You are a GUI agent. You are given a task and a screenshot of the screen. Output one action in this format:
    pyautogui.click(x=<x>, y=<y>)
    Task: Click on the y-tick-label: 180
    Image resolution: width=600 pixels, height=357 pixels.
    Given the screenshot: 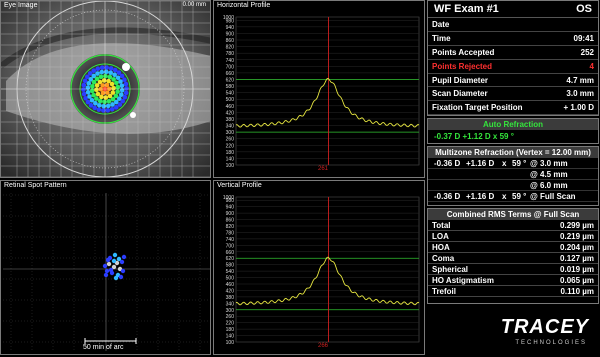 What is the action you would take?
    pyautogui.click(x=230, y=153)
    